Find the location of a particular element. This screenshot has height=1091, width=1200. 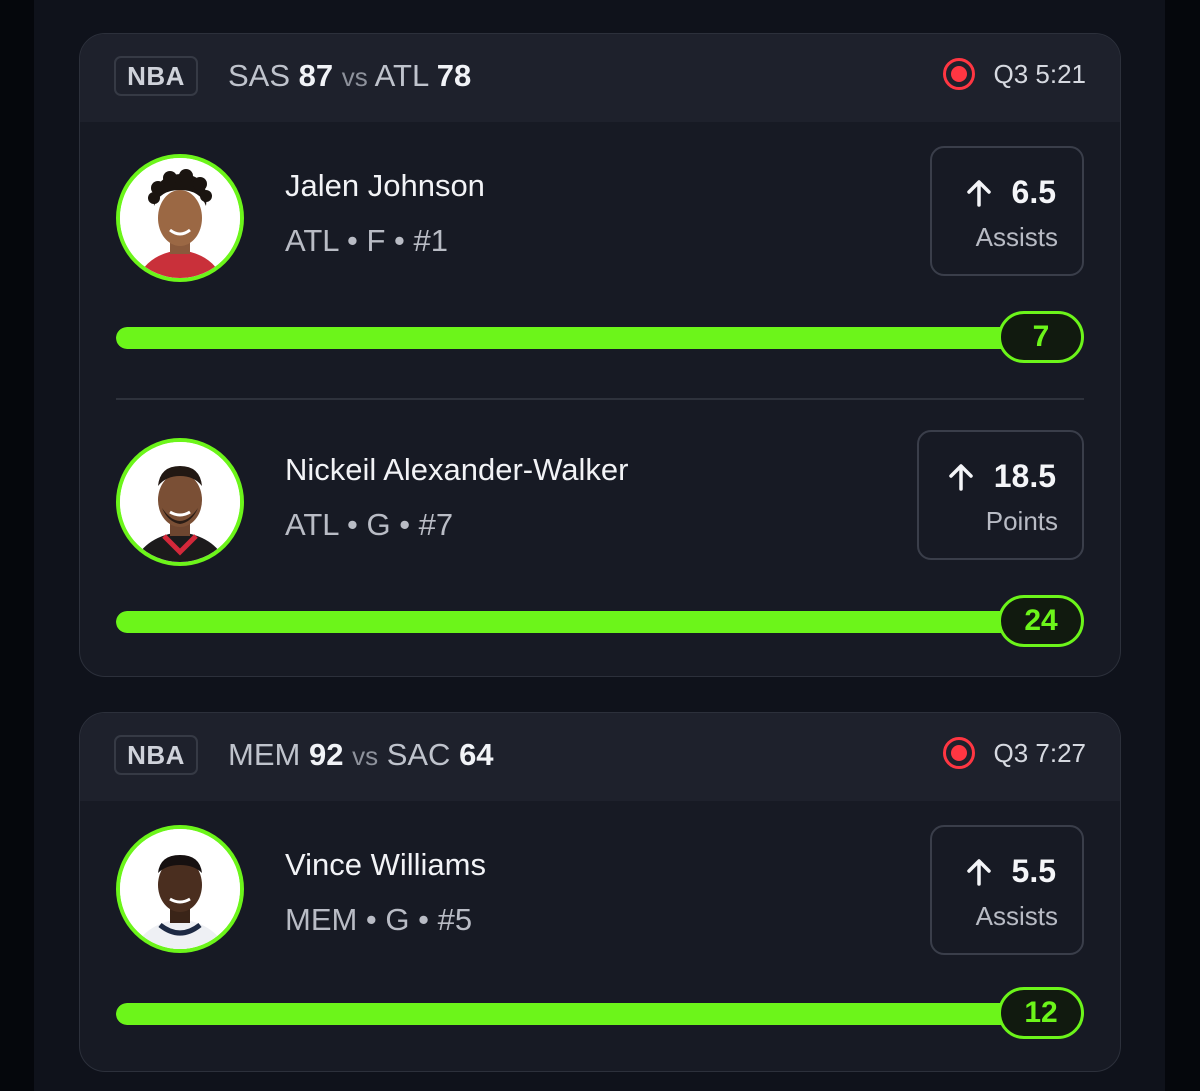

team-home: MEM is located at coordinates (264, 754).